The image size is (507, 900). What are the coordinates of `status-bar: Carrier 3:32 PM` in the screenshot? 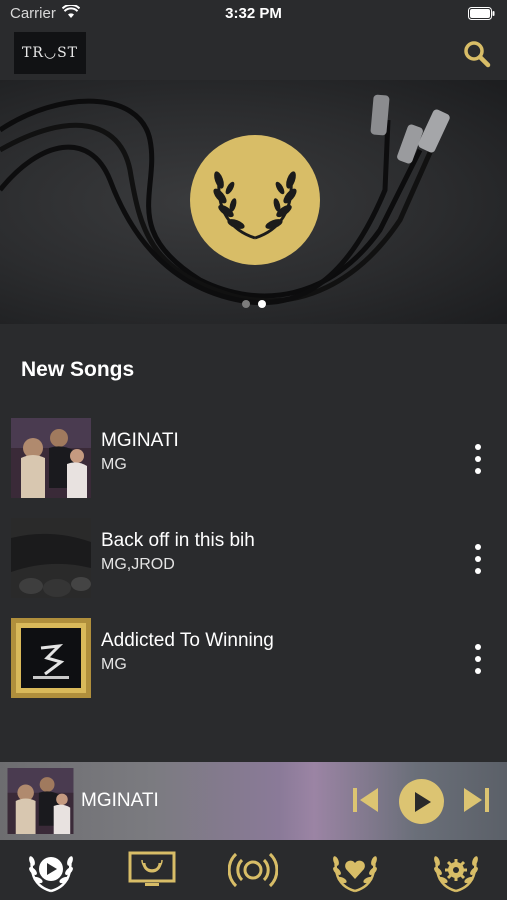 It's located at (253, 14).